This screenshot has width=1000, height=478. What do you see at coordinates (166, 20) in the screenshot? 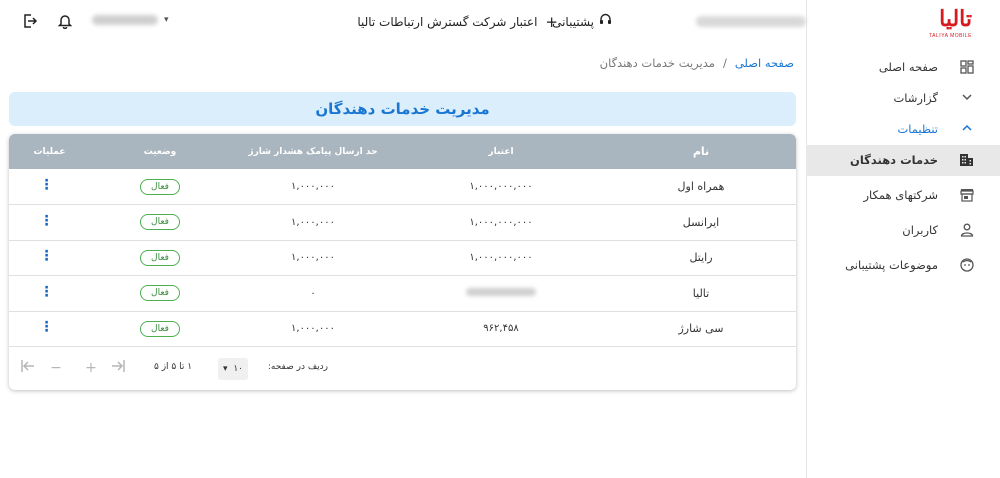
I see `chevron-down-icon: ▾` at bounding box center [166, 20].